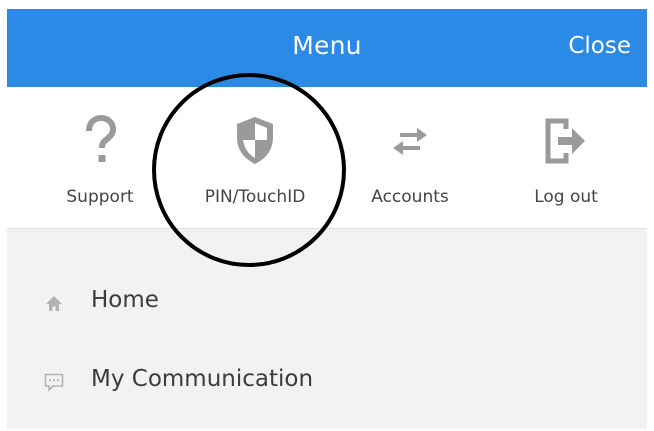 The height and width of the screenshot is (431, 654). I want to click on pin-touchid-label: PIN/TouchID, so click(255, 197).